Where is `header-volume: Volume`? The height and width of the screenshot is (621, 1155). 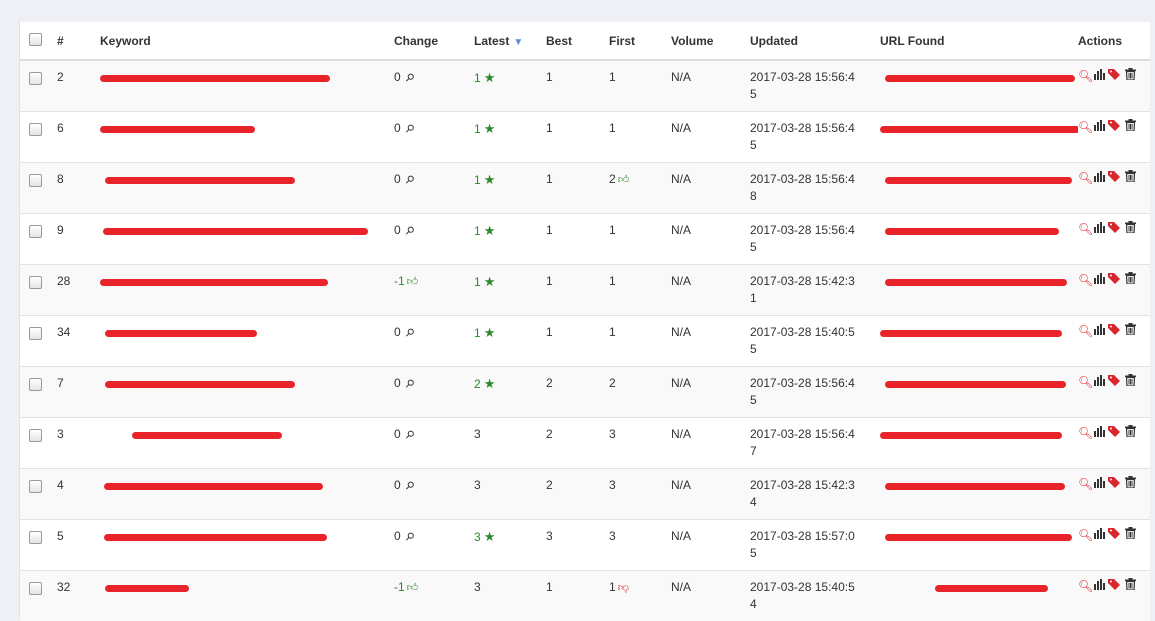 header-volume: Volume is located at coordinates (710, 41).